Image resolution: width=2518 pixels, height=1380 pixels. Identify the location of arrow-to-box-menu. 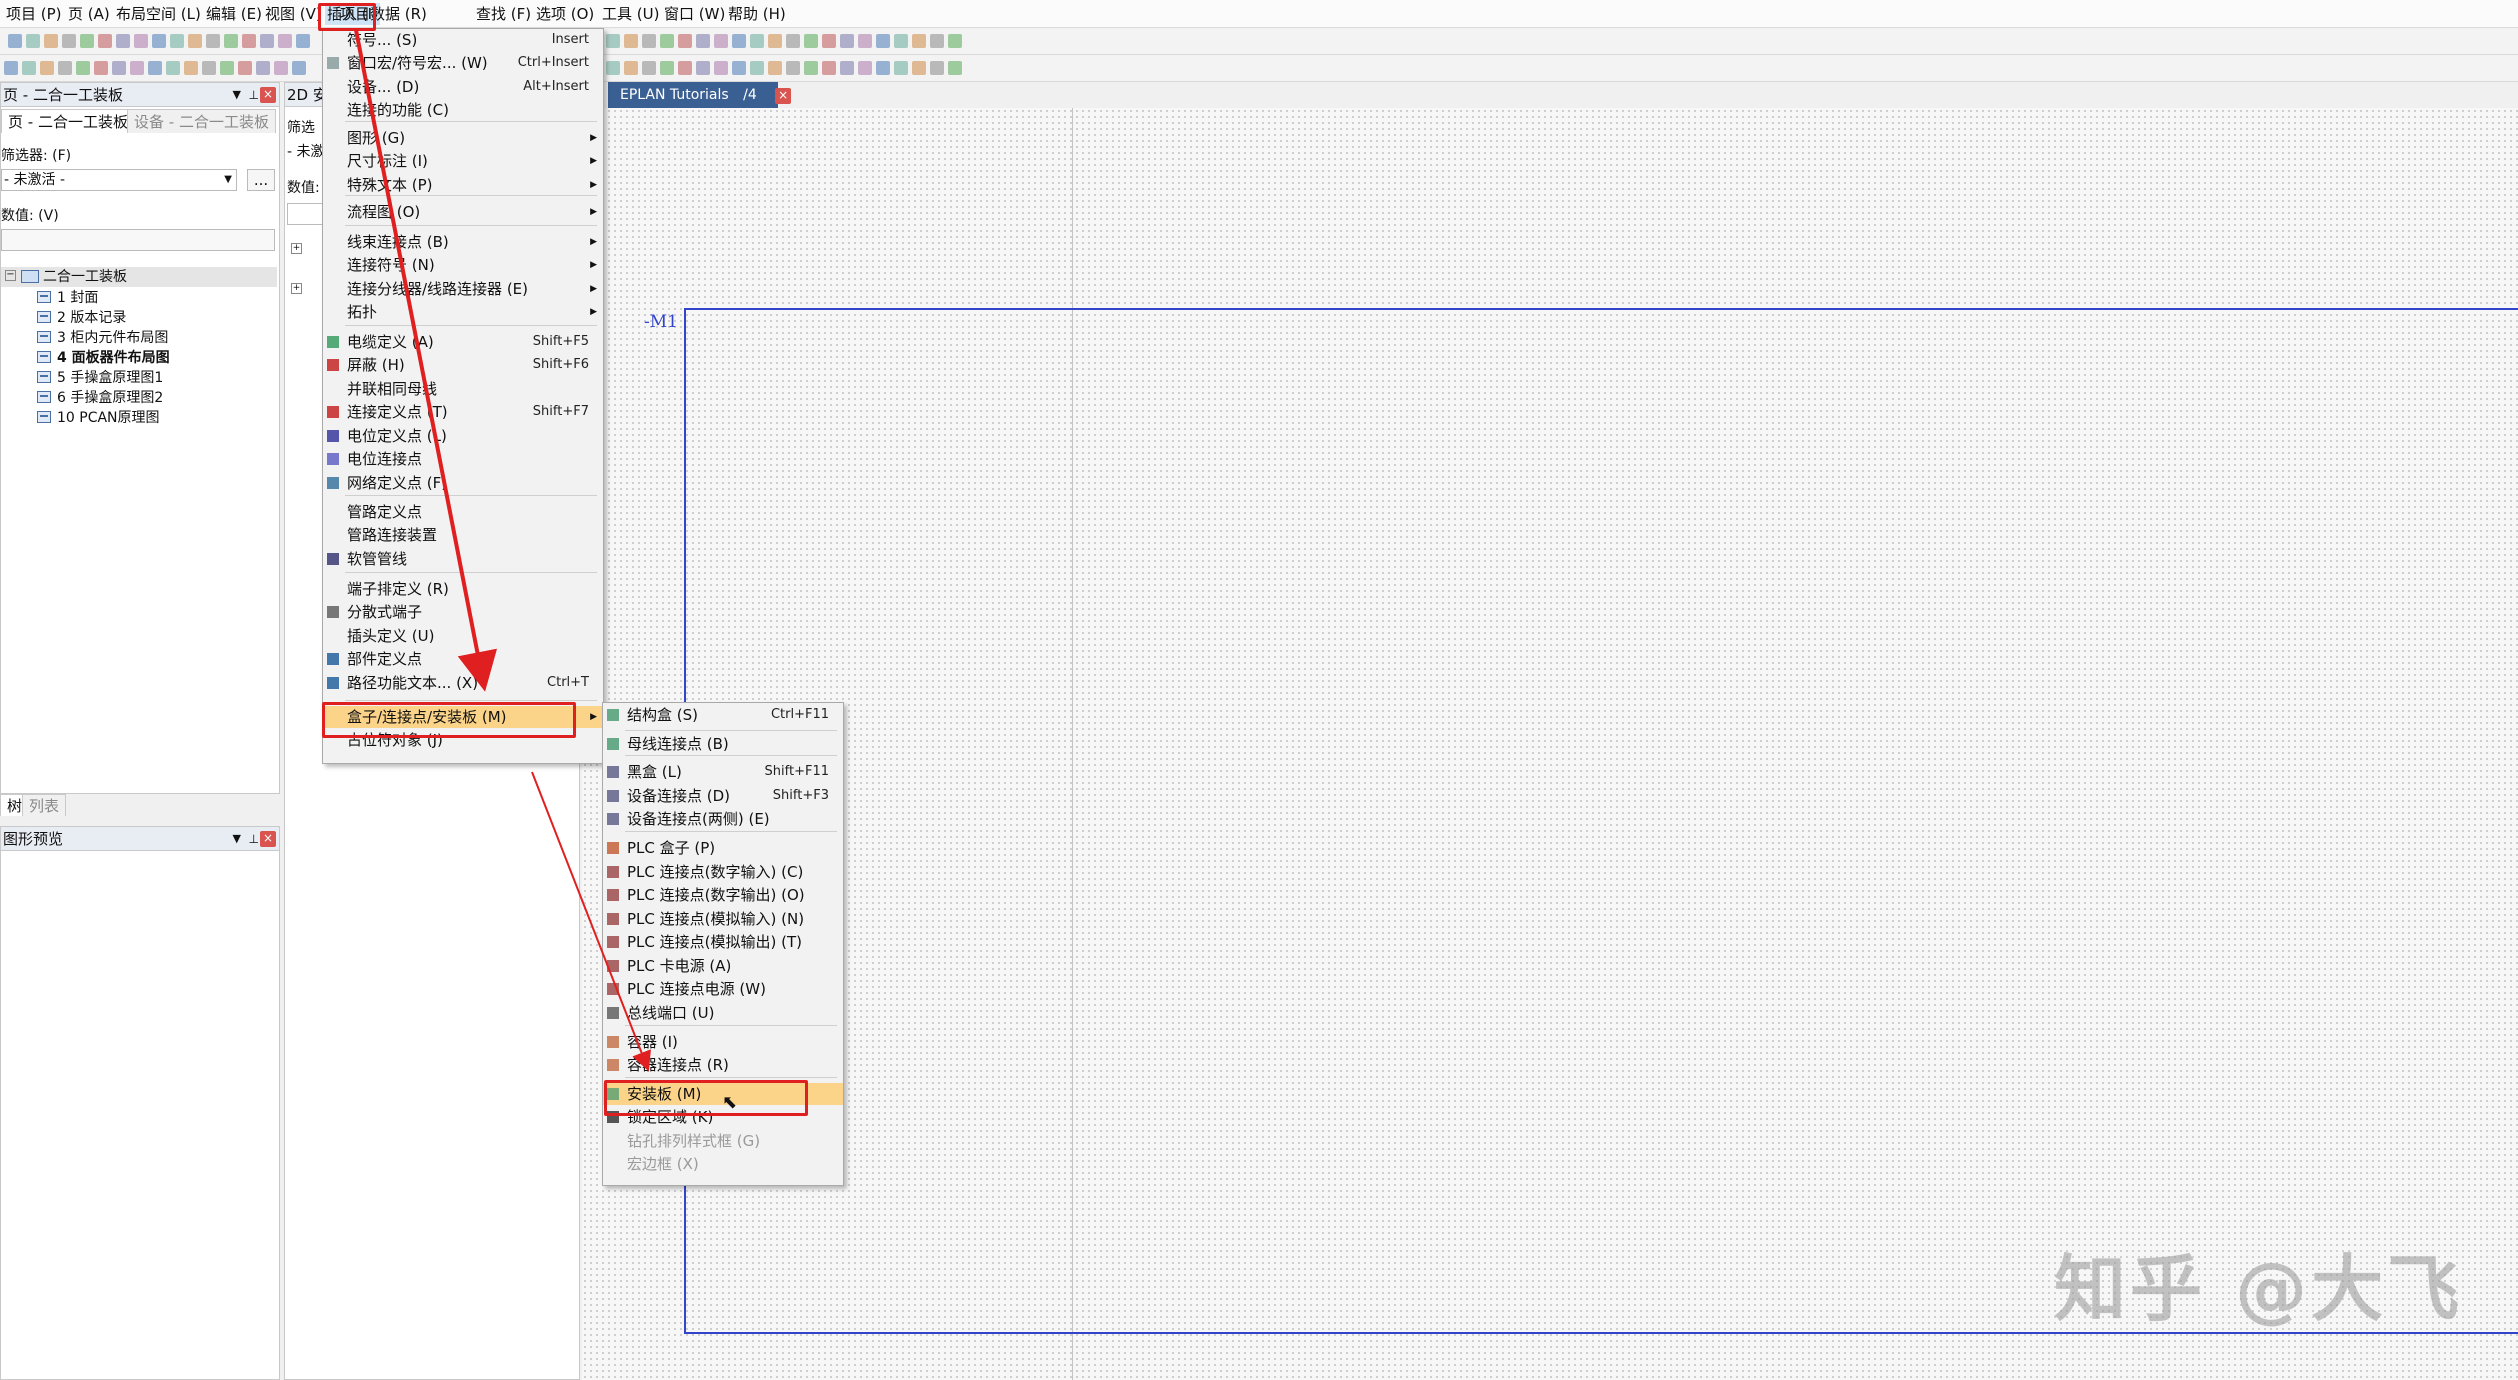
(426, 360).